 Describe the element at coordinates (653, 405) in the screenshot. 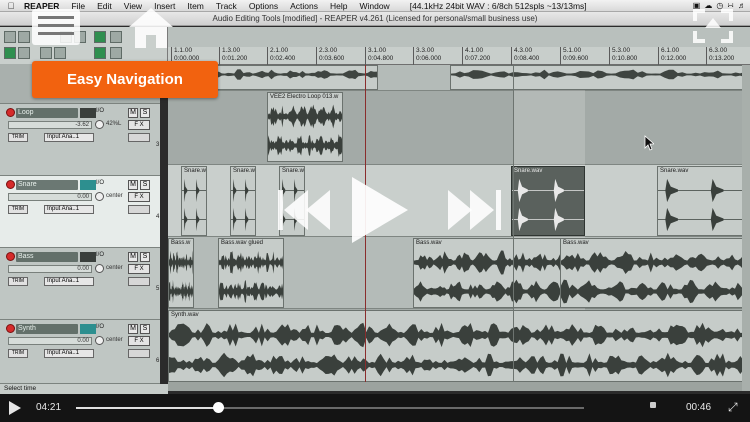

I see `airplay-icon` at that location.